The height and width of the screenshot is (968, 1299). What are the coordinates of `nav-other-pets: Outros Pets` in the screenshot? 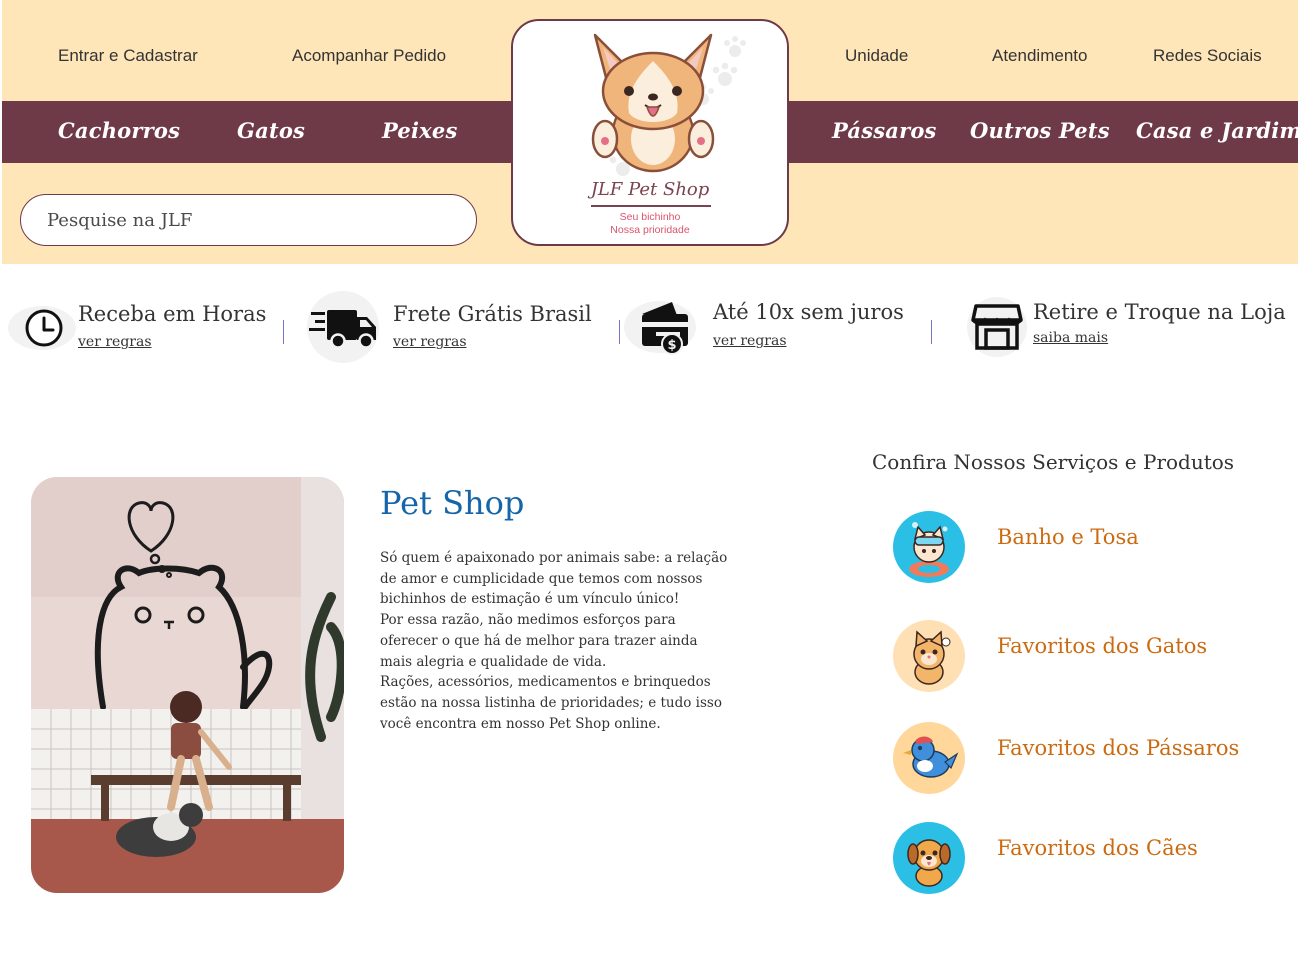 It's located at (1040, 130).